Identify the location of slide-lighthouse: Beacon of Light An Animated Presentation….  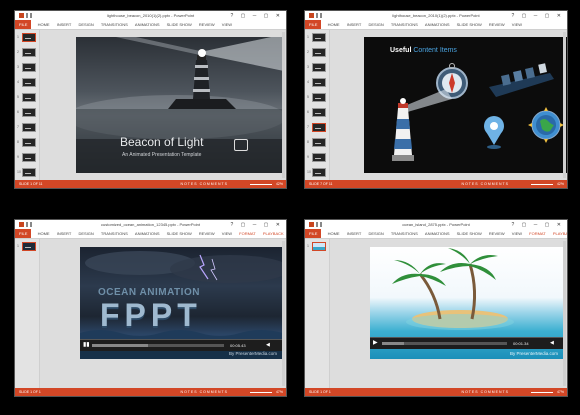
(180, 105).